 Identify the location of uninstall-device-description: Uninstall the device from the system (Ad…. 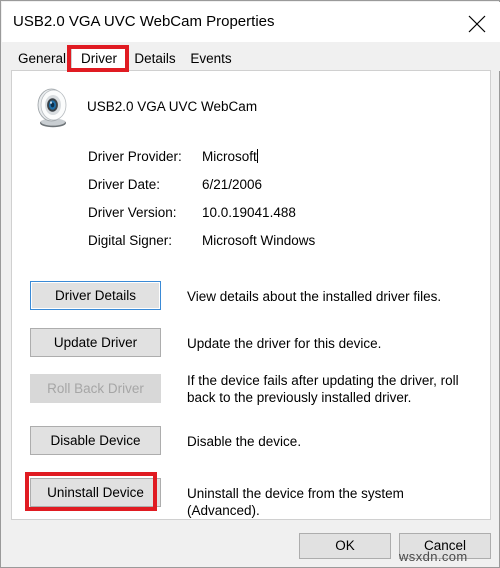
(295, 502).